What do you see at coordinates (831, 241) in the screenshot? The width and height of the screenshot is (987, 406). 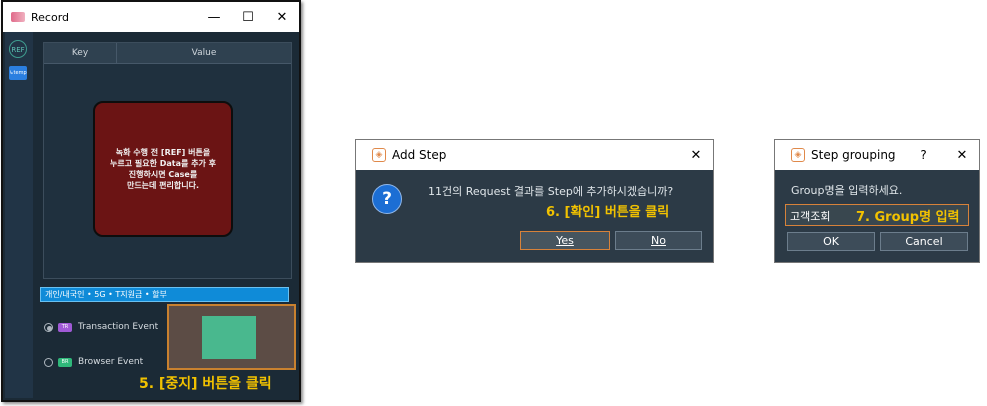 I see `ok-button: OK` at bounding box center [831, 241].